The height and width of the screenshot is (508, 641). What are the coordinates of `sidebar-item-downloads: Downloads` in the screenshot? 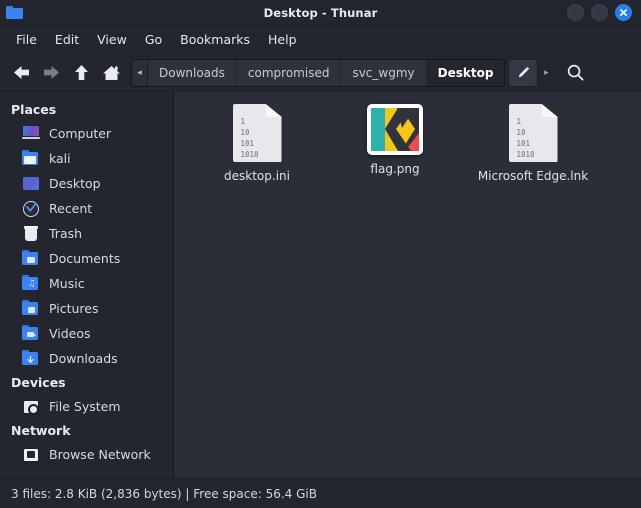 It's located at (86, 358).